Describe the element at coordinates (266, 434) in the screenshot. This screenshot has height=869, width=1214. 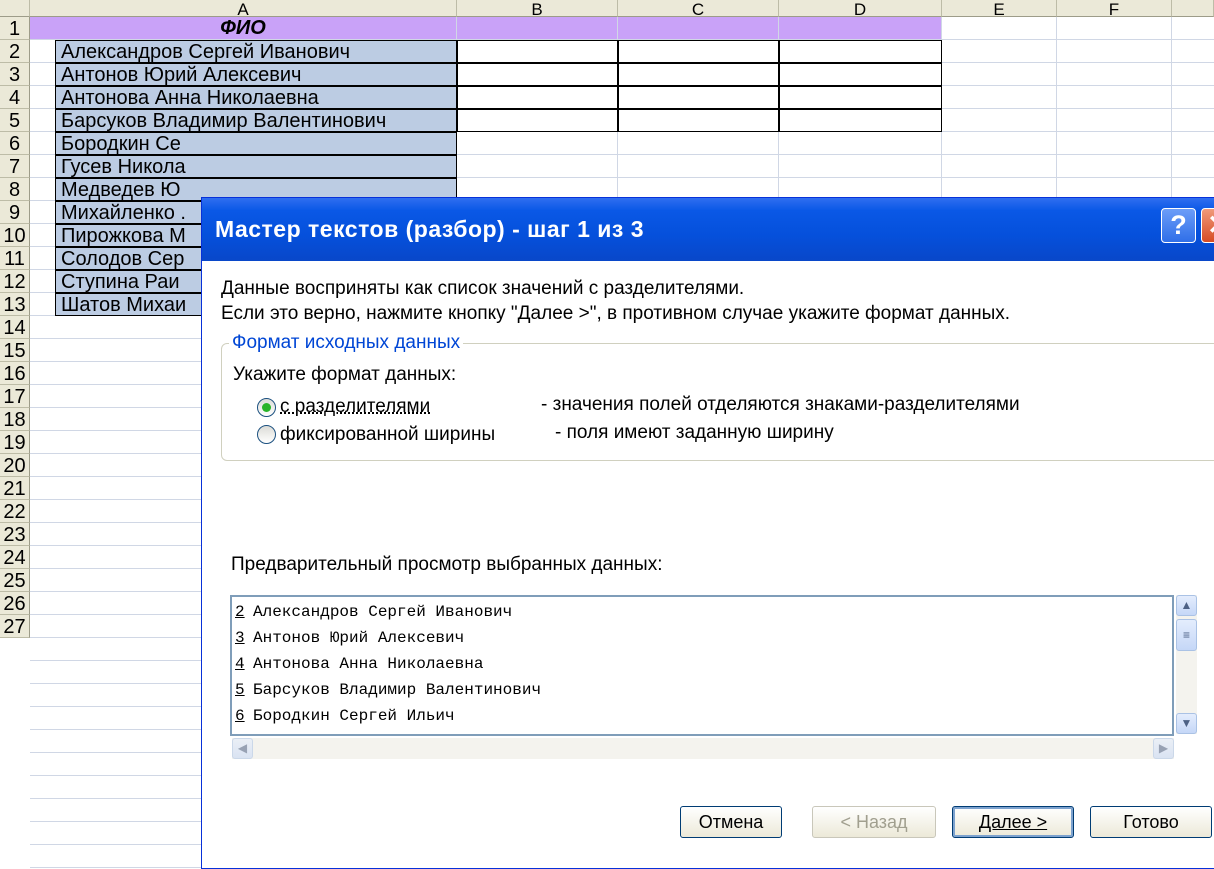
I see `radio-fixed-width` at that location.